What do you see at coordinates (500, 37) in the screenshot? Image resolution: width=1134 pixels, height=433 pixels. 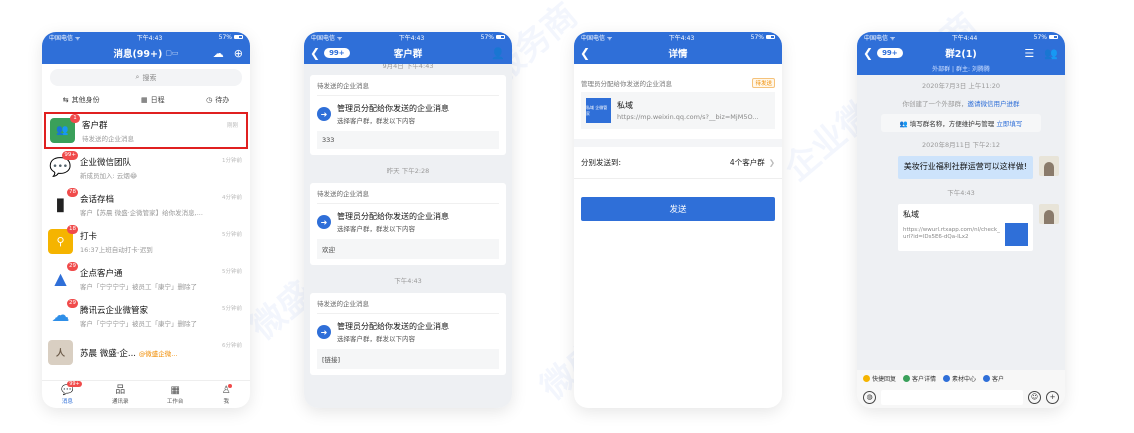 I see `battery-icon` at bounding box center [500, 37].